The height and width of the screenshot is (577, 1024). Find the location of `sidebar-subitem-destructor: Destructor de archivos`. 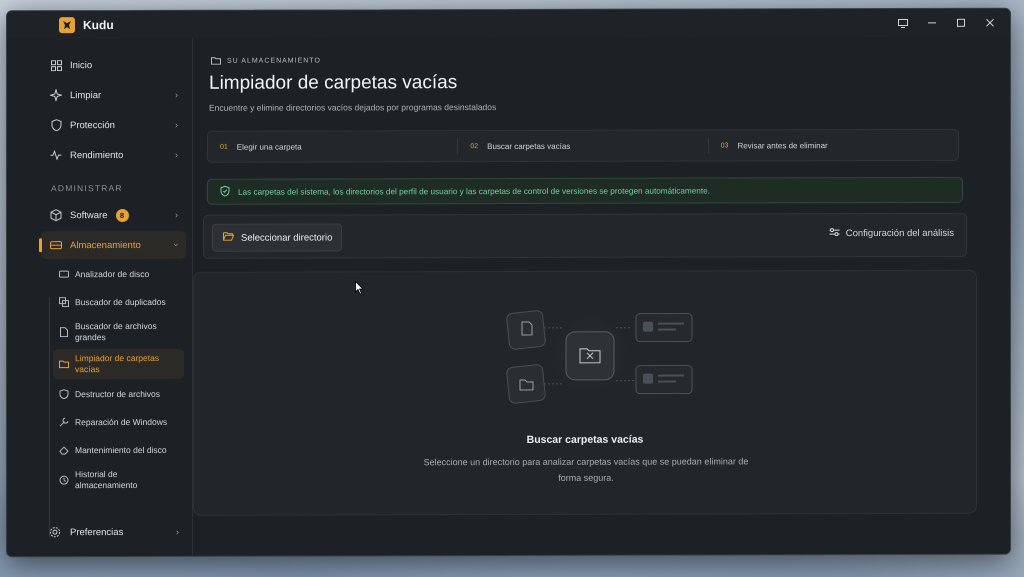

sidebar-subitem-destructor: Destructor de archivos is located at coordinates (118, 394).